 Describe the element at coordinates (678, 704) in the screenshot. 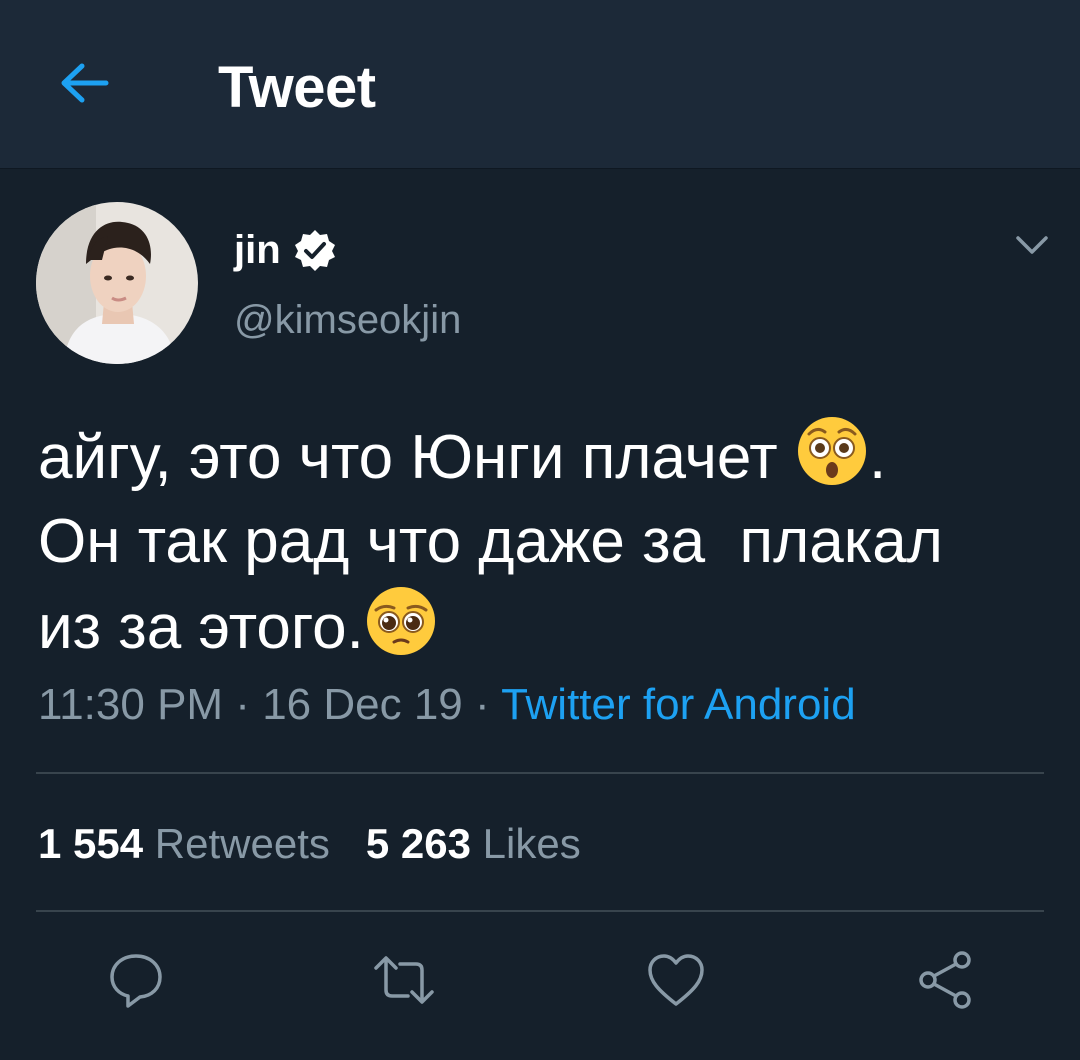

I see `tweet-source-link: Twitter for Android` at that location.